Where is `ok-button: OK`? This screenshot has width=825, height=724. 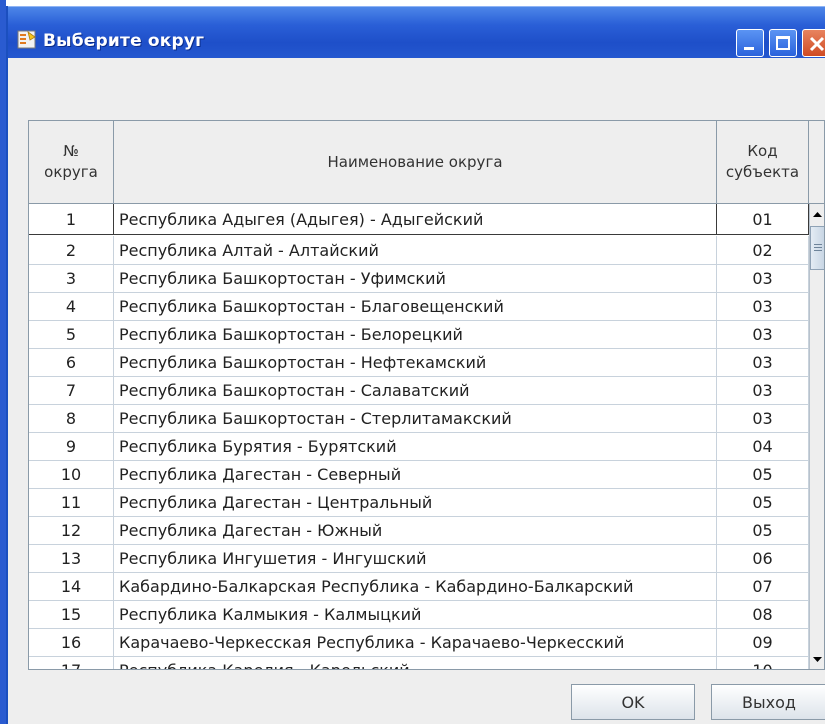
ok-button: OK is located at coordinates (633, 702).